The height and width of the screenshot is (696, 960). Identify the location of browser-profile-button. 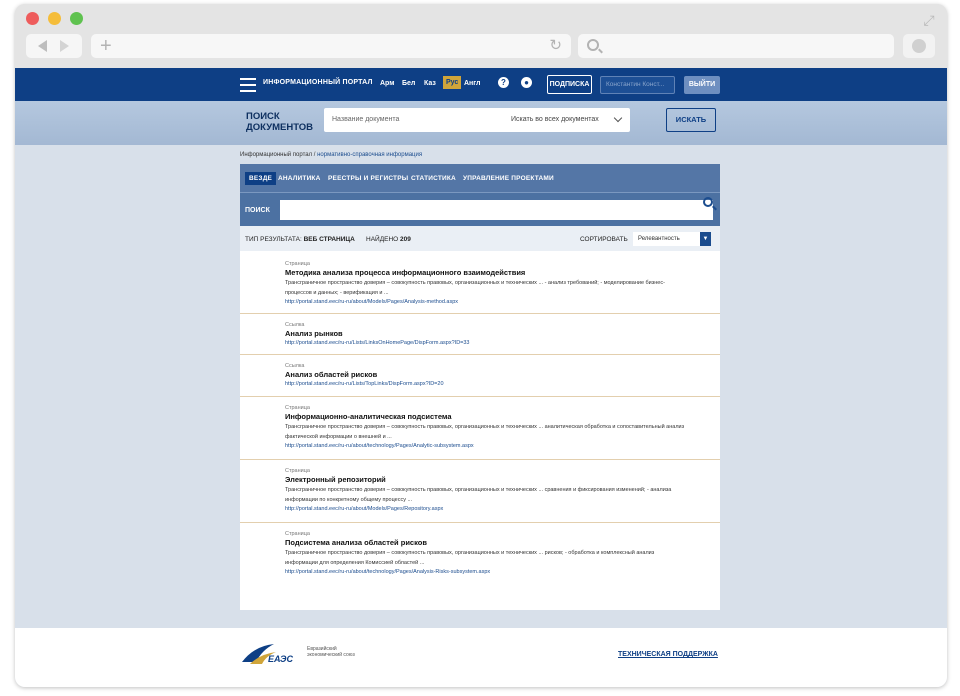
(919, 46).